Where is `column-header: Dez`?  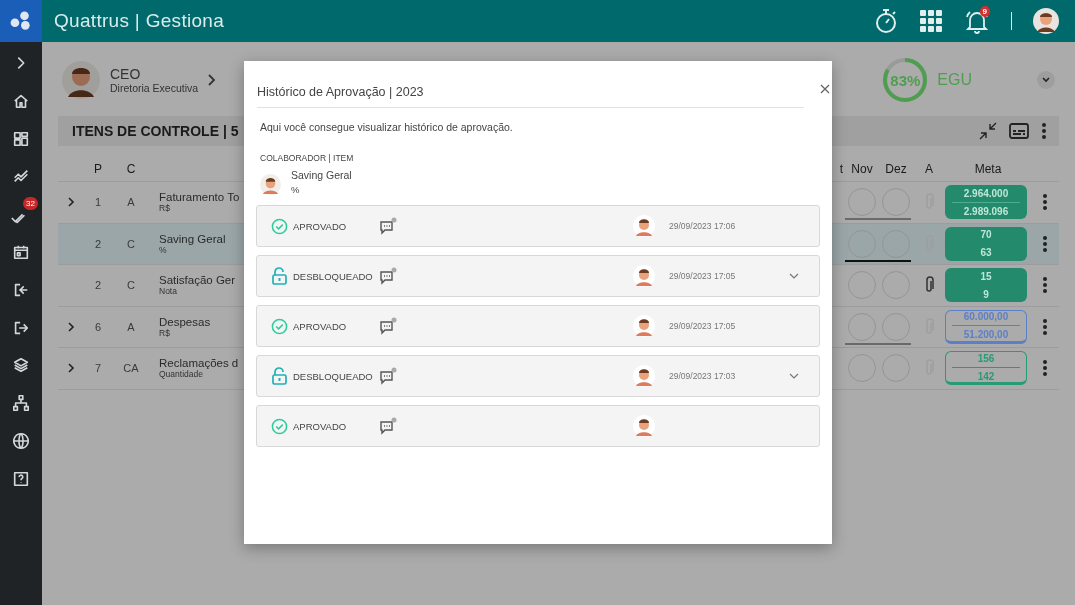
column-header: Dez is located at coordinates (896, 168).